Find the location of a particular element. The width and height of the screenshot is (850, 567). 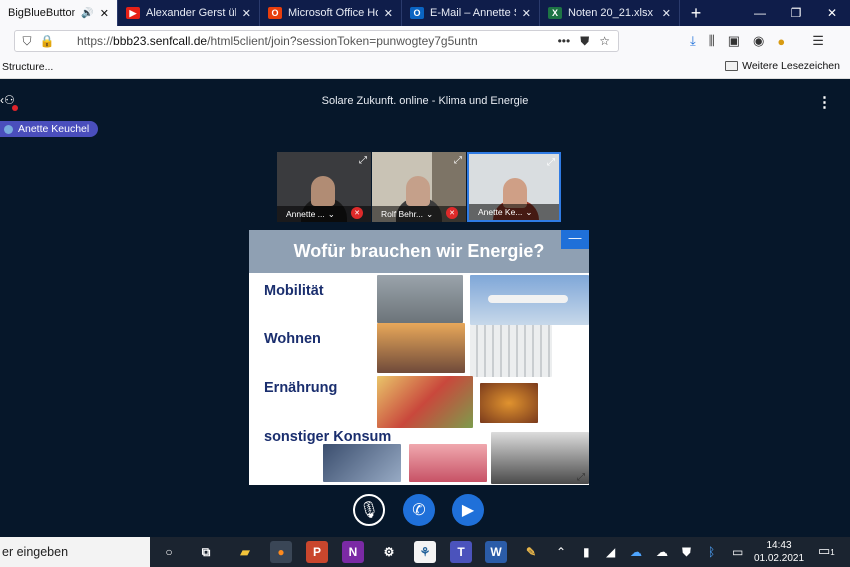

paint-icon: ✎ is located at coordinates (531, 552).